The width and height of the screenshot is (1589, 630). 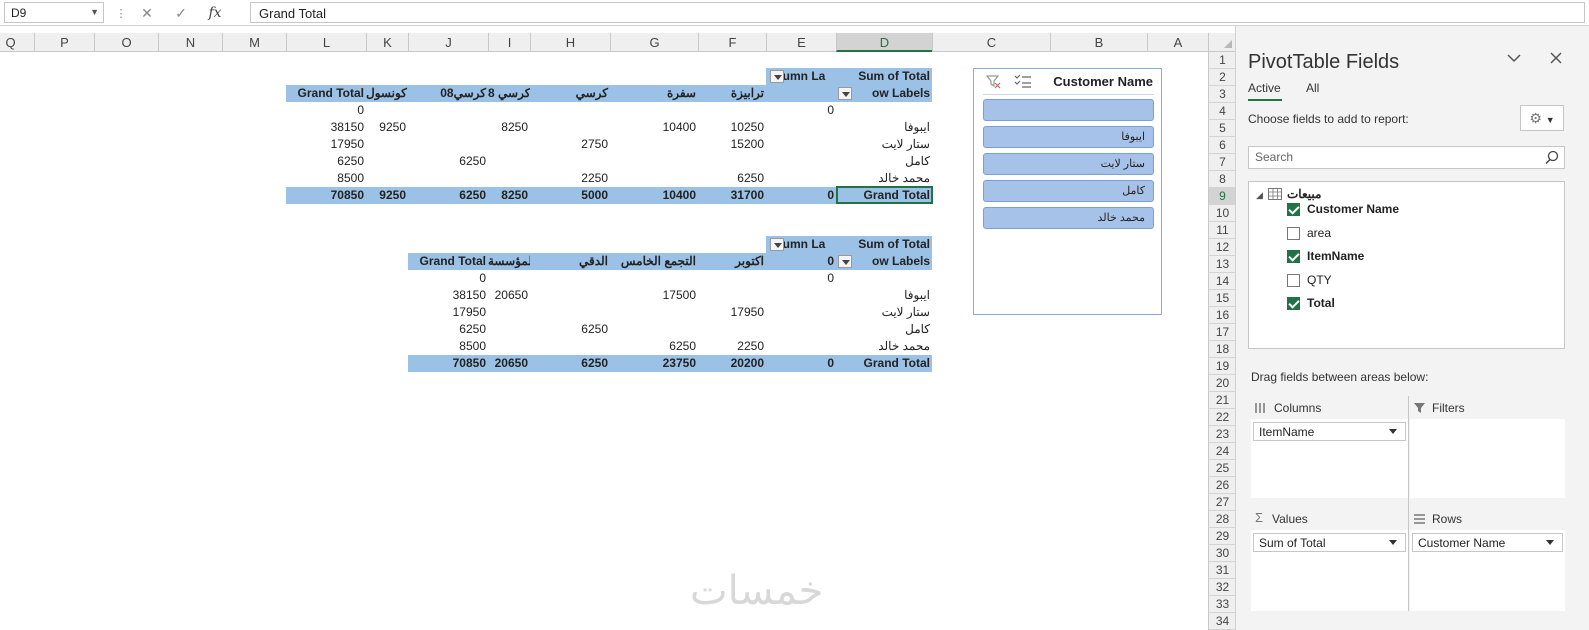 I want to click on insert-function-icon: fx, so click(x=215, y=13).